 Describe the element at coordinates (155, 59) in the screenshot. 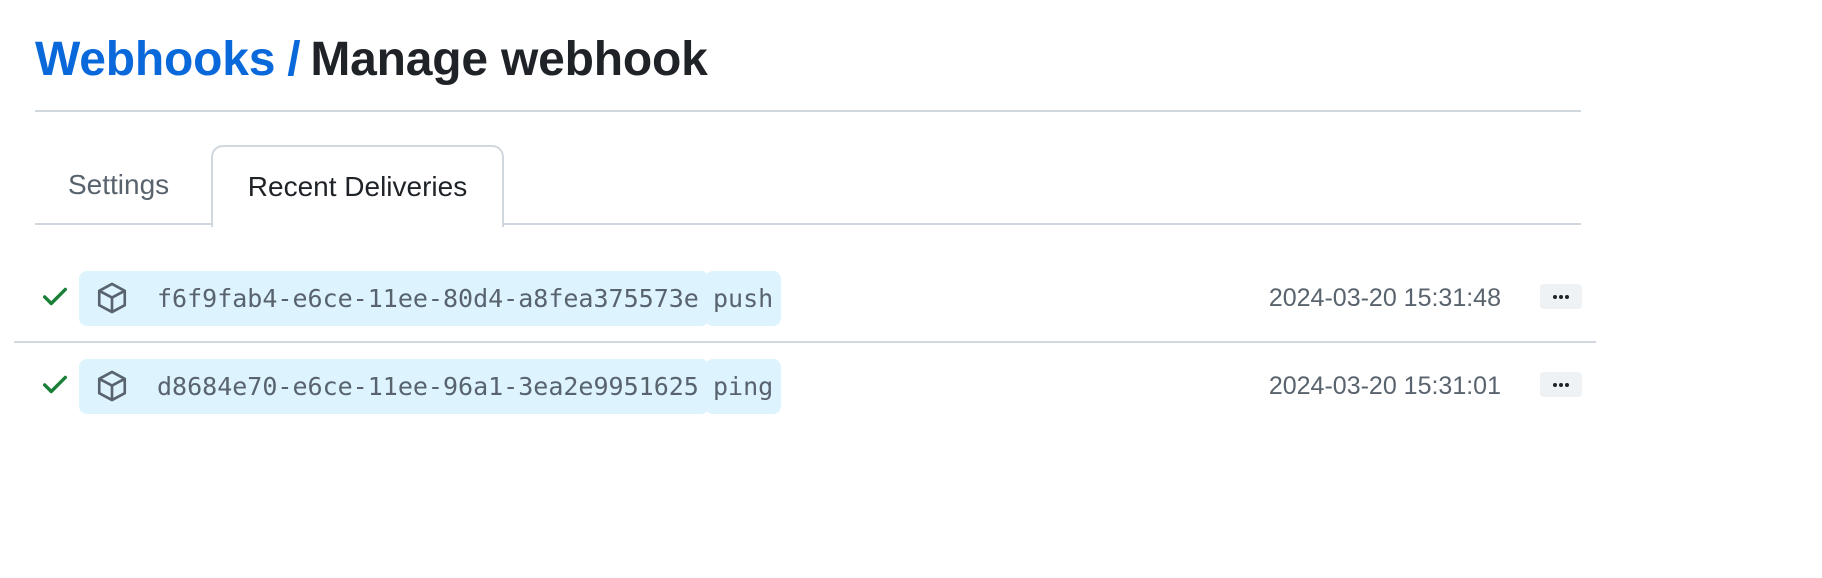

I see `breadcrumb-webhooks-link: Webhooks` at that location.